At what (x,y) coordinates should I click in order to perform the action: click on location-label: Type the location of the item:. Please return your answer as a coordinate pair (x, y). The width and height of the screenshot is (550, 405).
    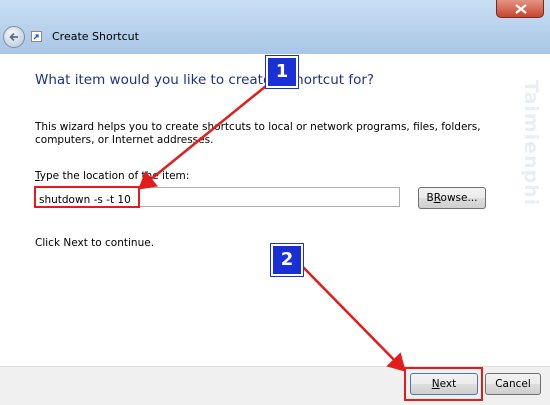
    Looking at the image, I should click on (112, 176).